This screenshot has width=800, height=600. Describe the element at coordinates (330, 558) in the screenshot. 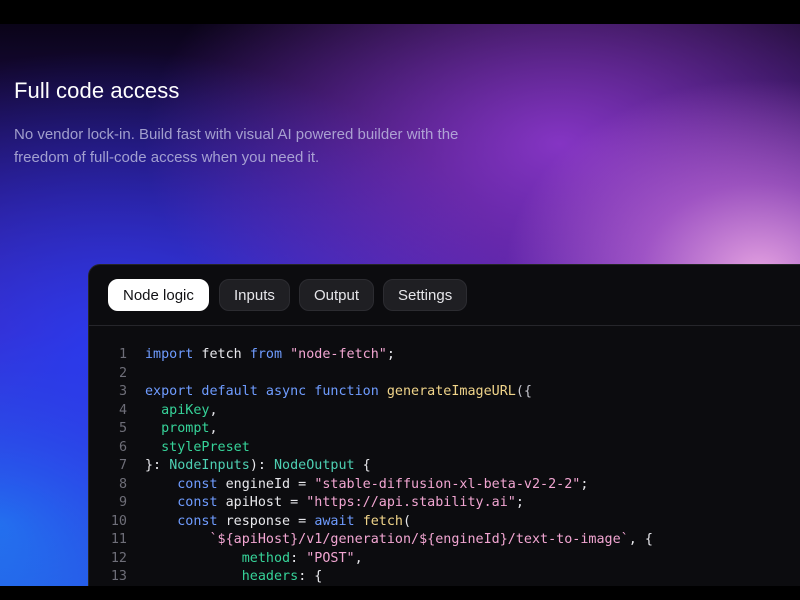

I see `code-token: "POST"` at that location.